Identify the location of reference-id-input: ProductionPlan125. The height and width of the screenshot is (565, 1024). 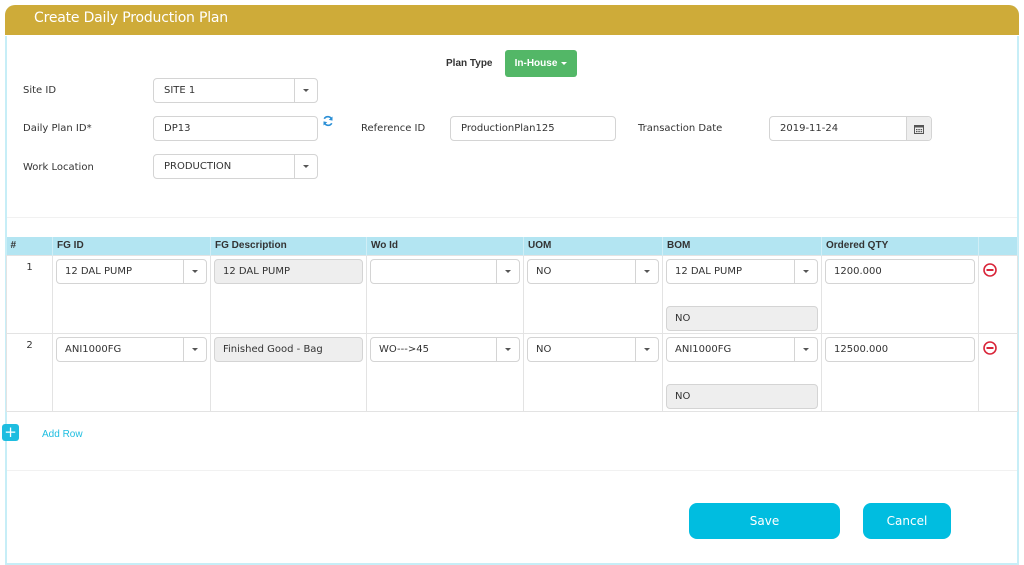
(533, 128).